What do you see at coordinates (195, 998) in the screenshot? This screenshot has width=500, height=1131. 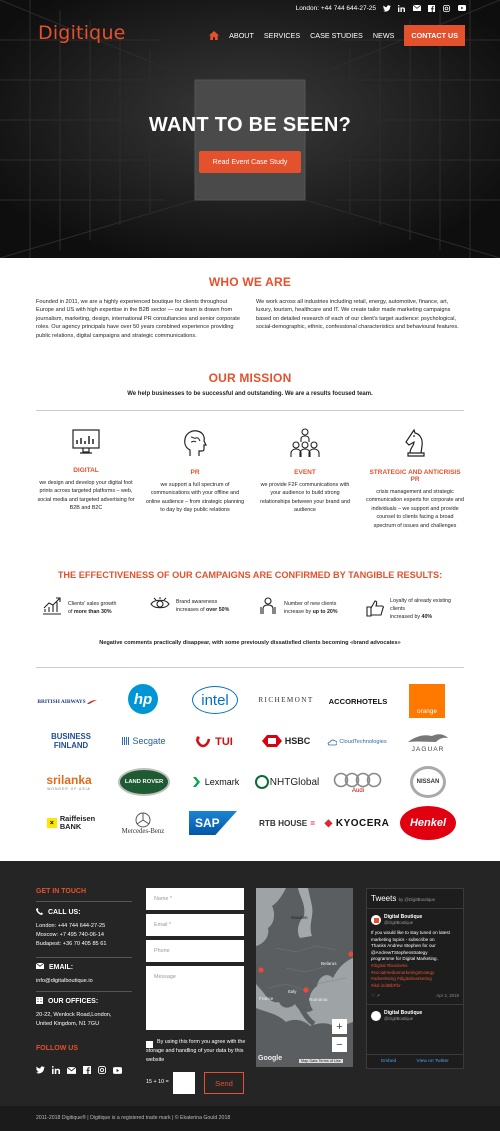 I see `message-field: Message` at bounding box center [195, 998].